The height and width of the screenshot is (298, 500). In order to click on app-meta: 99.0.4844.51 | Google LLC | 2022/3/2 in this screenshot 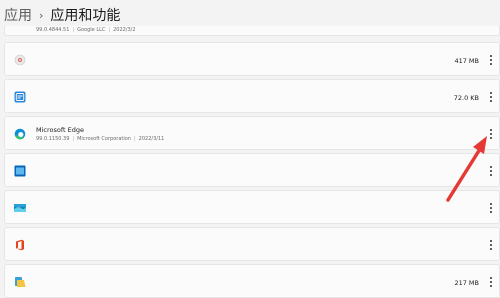, I will do `click(86, 30)`.